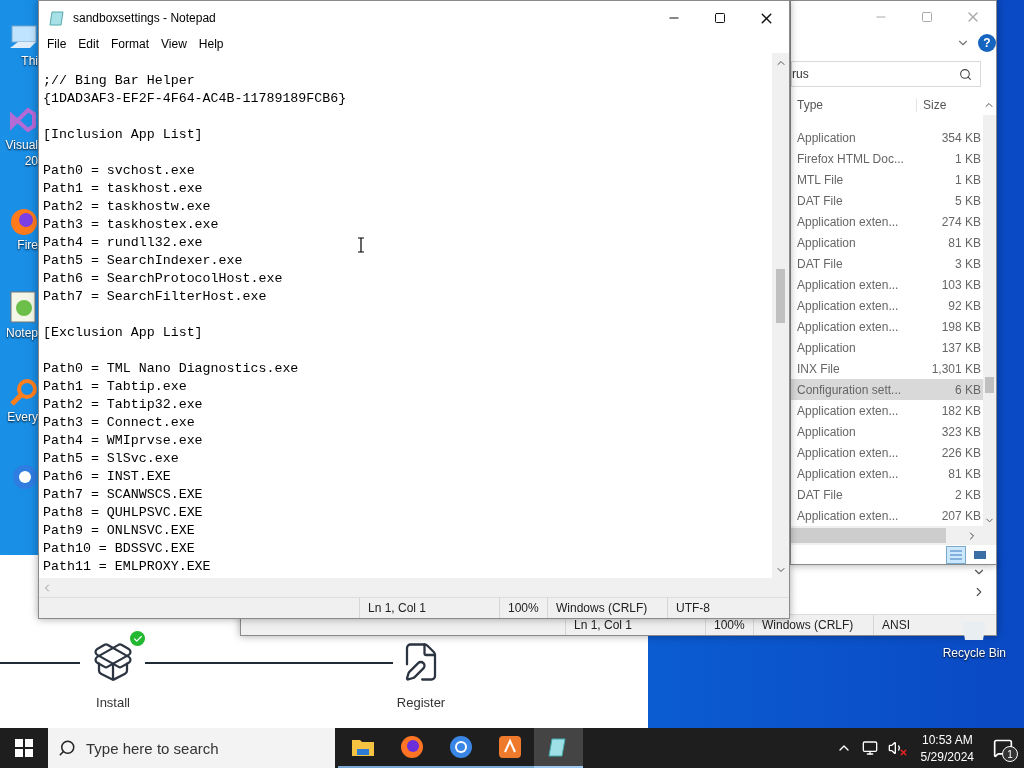 This screenshot has height=768, width=1024. What do you see at coordinates (903, 752) in the screenshot?
I see `mute-cross-icon` at bounding box center [903, 752].